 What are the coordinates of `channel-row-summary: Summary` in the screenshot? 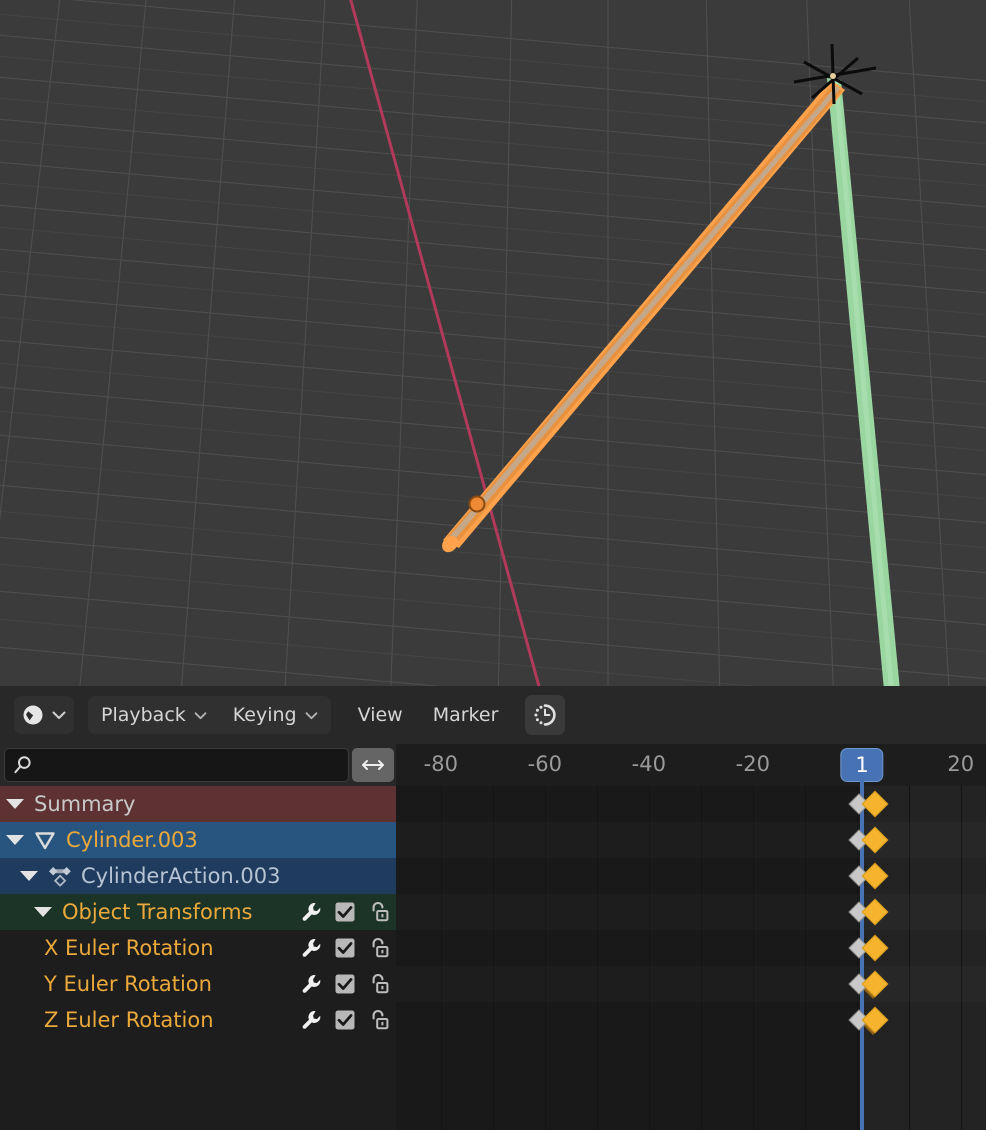 It's located at (198, 804).